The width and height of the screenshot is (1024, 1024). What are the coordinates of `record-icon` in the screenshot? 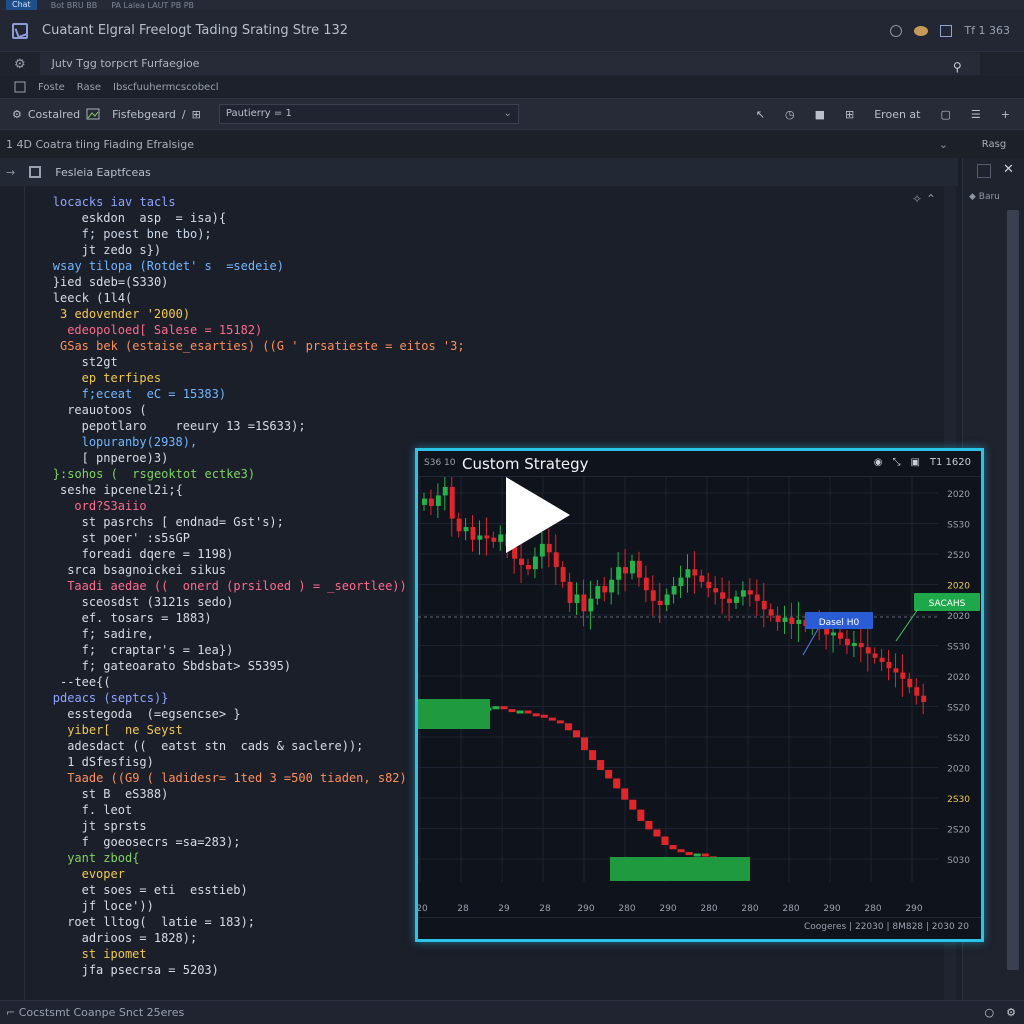 It's located at (896, 30).